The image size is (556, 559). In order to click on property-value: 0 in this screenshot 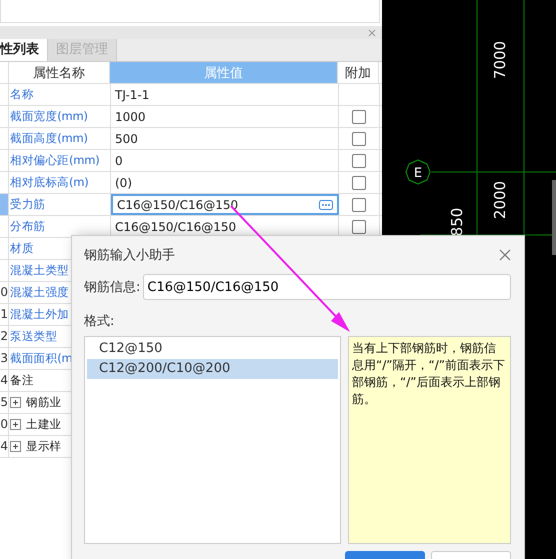, I will do `click(119, 161)`.